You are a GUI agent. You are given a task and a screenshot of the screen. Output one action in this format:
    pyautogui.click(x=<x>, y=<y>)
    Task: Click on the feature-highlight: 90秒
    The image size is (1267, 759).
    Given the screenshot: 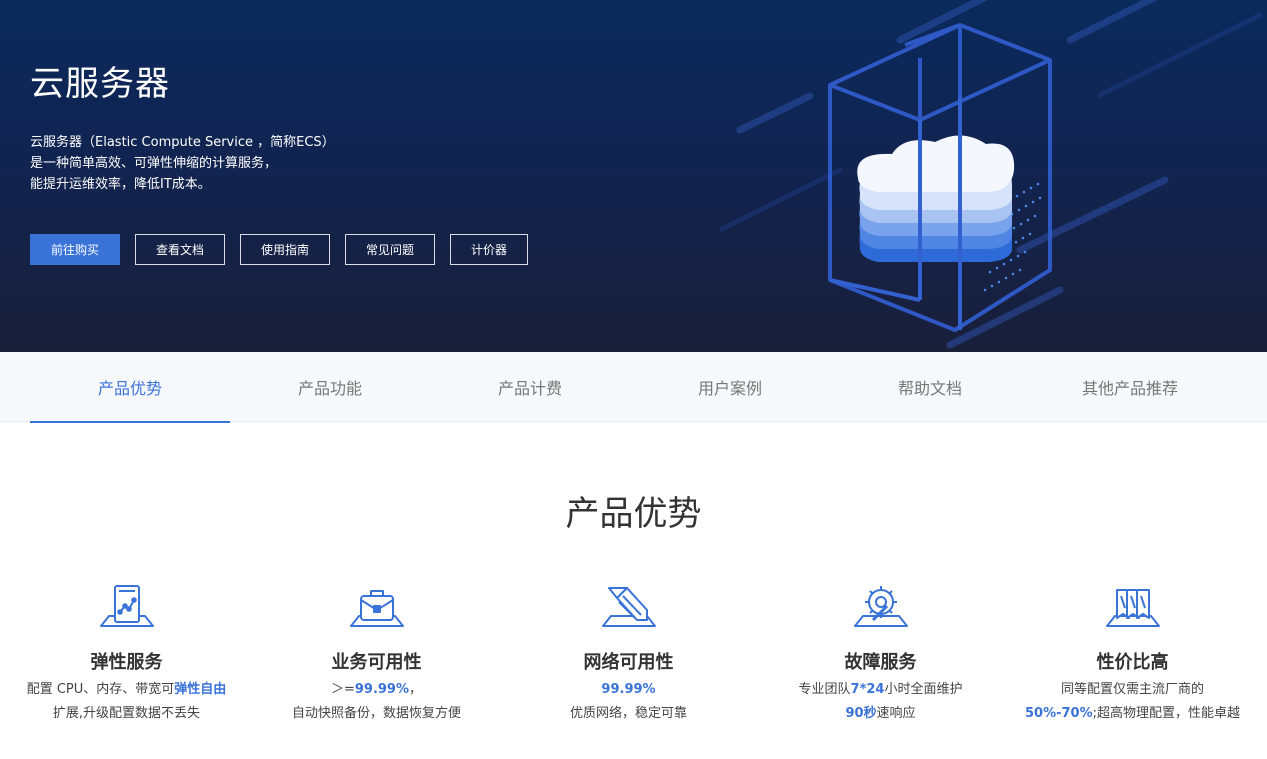 What is the action you would take?
    pyautogui.click(x=861, y=713)
    